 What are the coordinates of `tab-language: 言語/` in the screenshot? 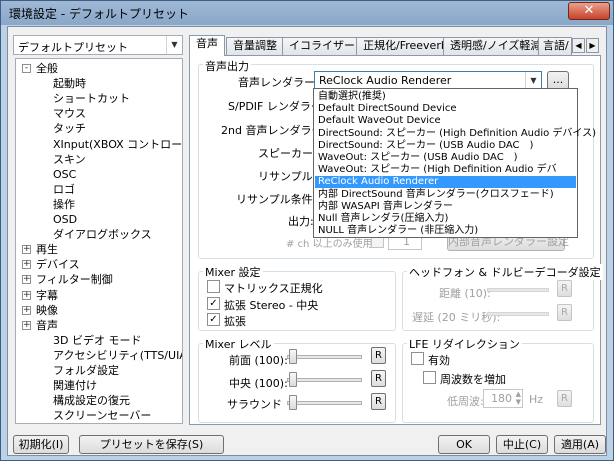 It's located at (555, 46).